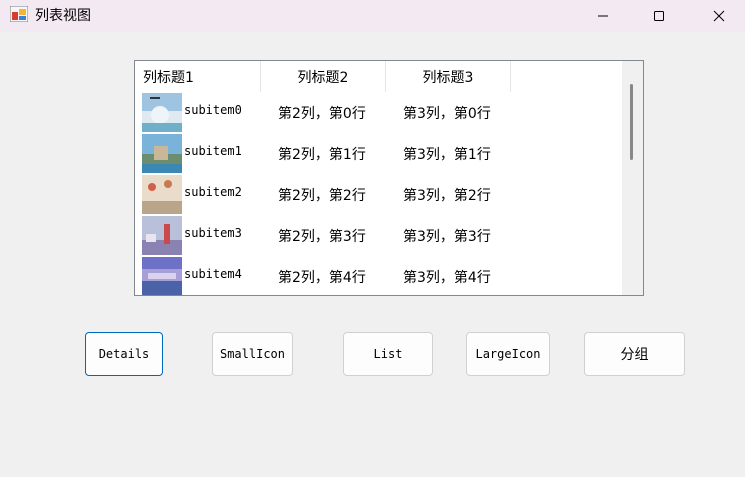 The height and width of the screenshot is (477, 745). Describe the element at coordinates (631, 122) in the screenshot. I see `scrollbar-thumb` at that location.